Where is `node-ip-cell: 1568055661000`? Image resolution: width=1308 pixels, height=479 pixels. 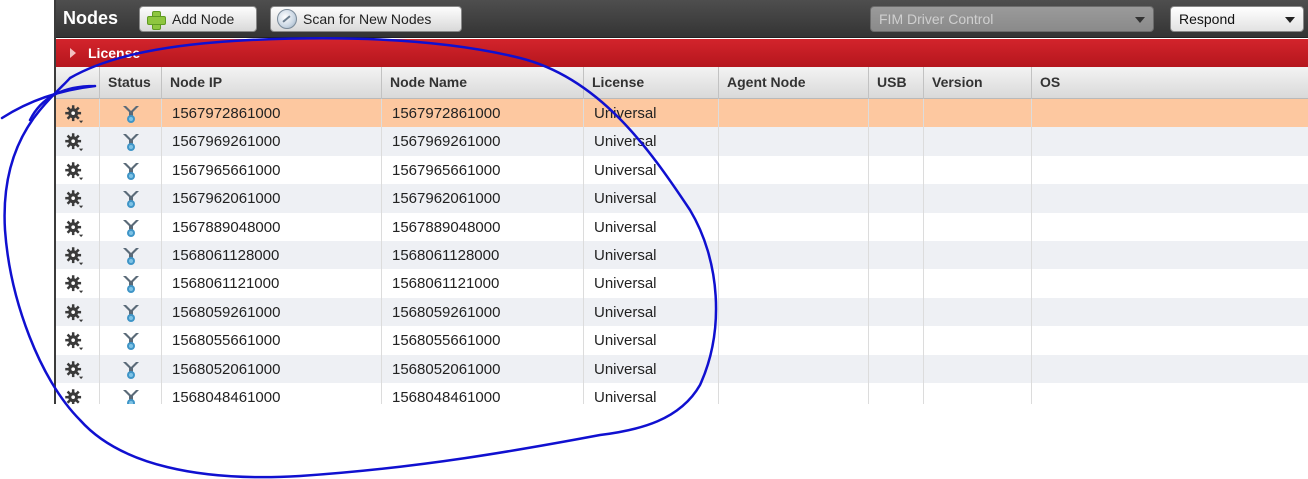 node-ip-cell: 1568055661000 is located at coordinates (271, 340).